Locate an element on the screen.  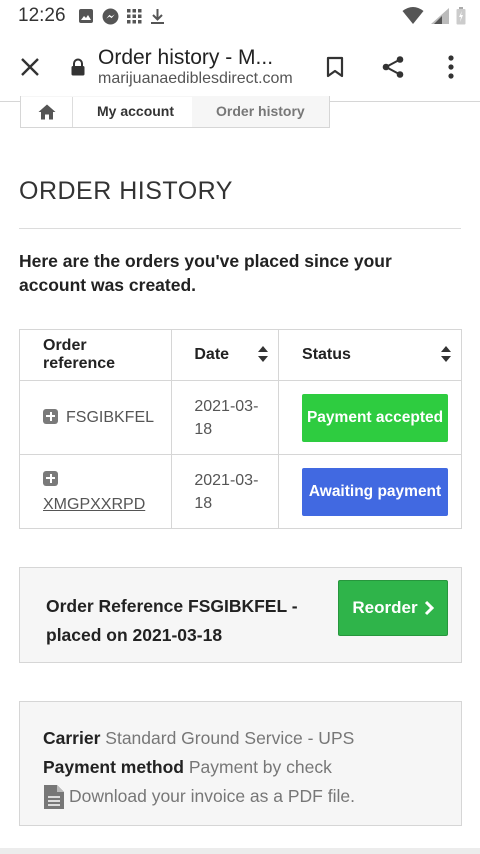
column-header-reference: Order reference is located at coordinates (95, 355).